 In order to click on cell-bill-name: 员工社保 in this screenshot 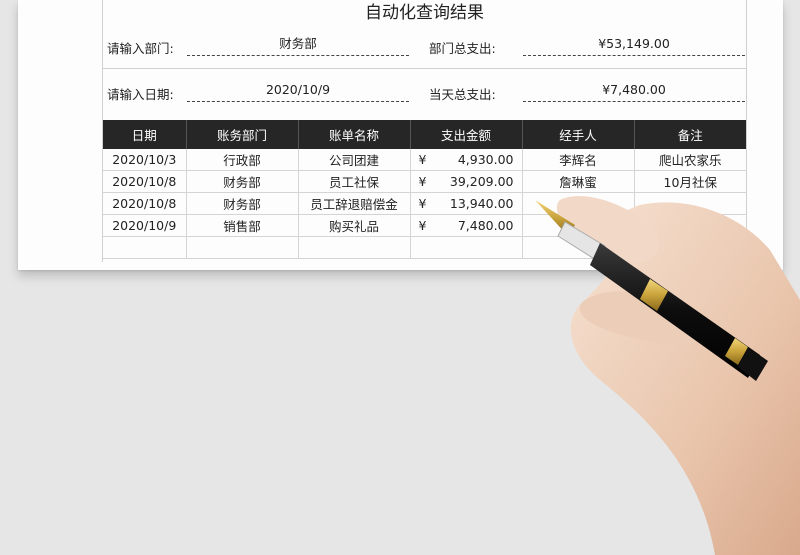, I will do `click(354, 181)`.